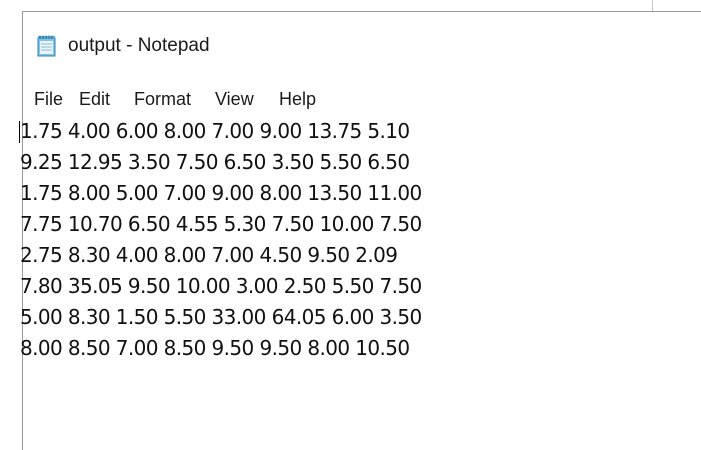 The height and width of the screenshot is (450, 701). Describe the element at coordinates (209, 255) in the screenshot. I see `text-line-5: 2.75 8.30 4.00 8.00 7.00 4.50 9.50 2.09` at that location.